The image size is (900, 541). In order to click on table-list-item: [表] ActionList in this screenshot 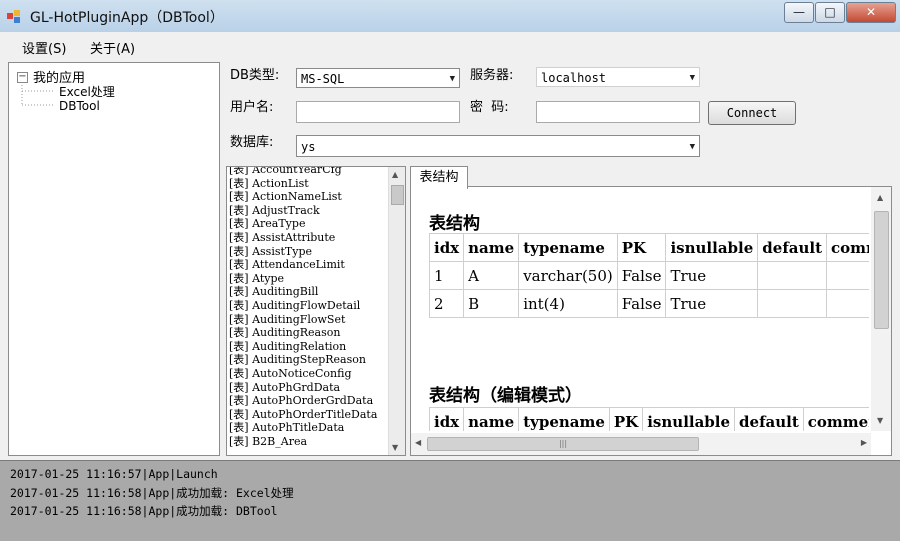, I will do `click(308, 184)`.